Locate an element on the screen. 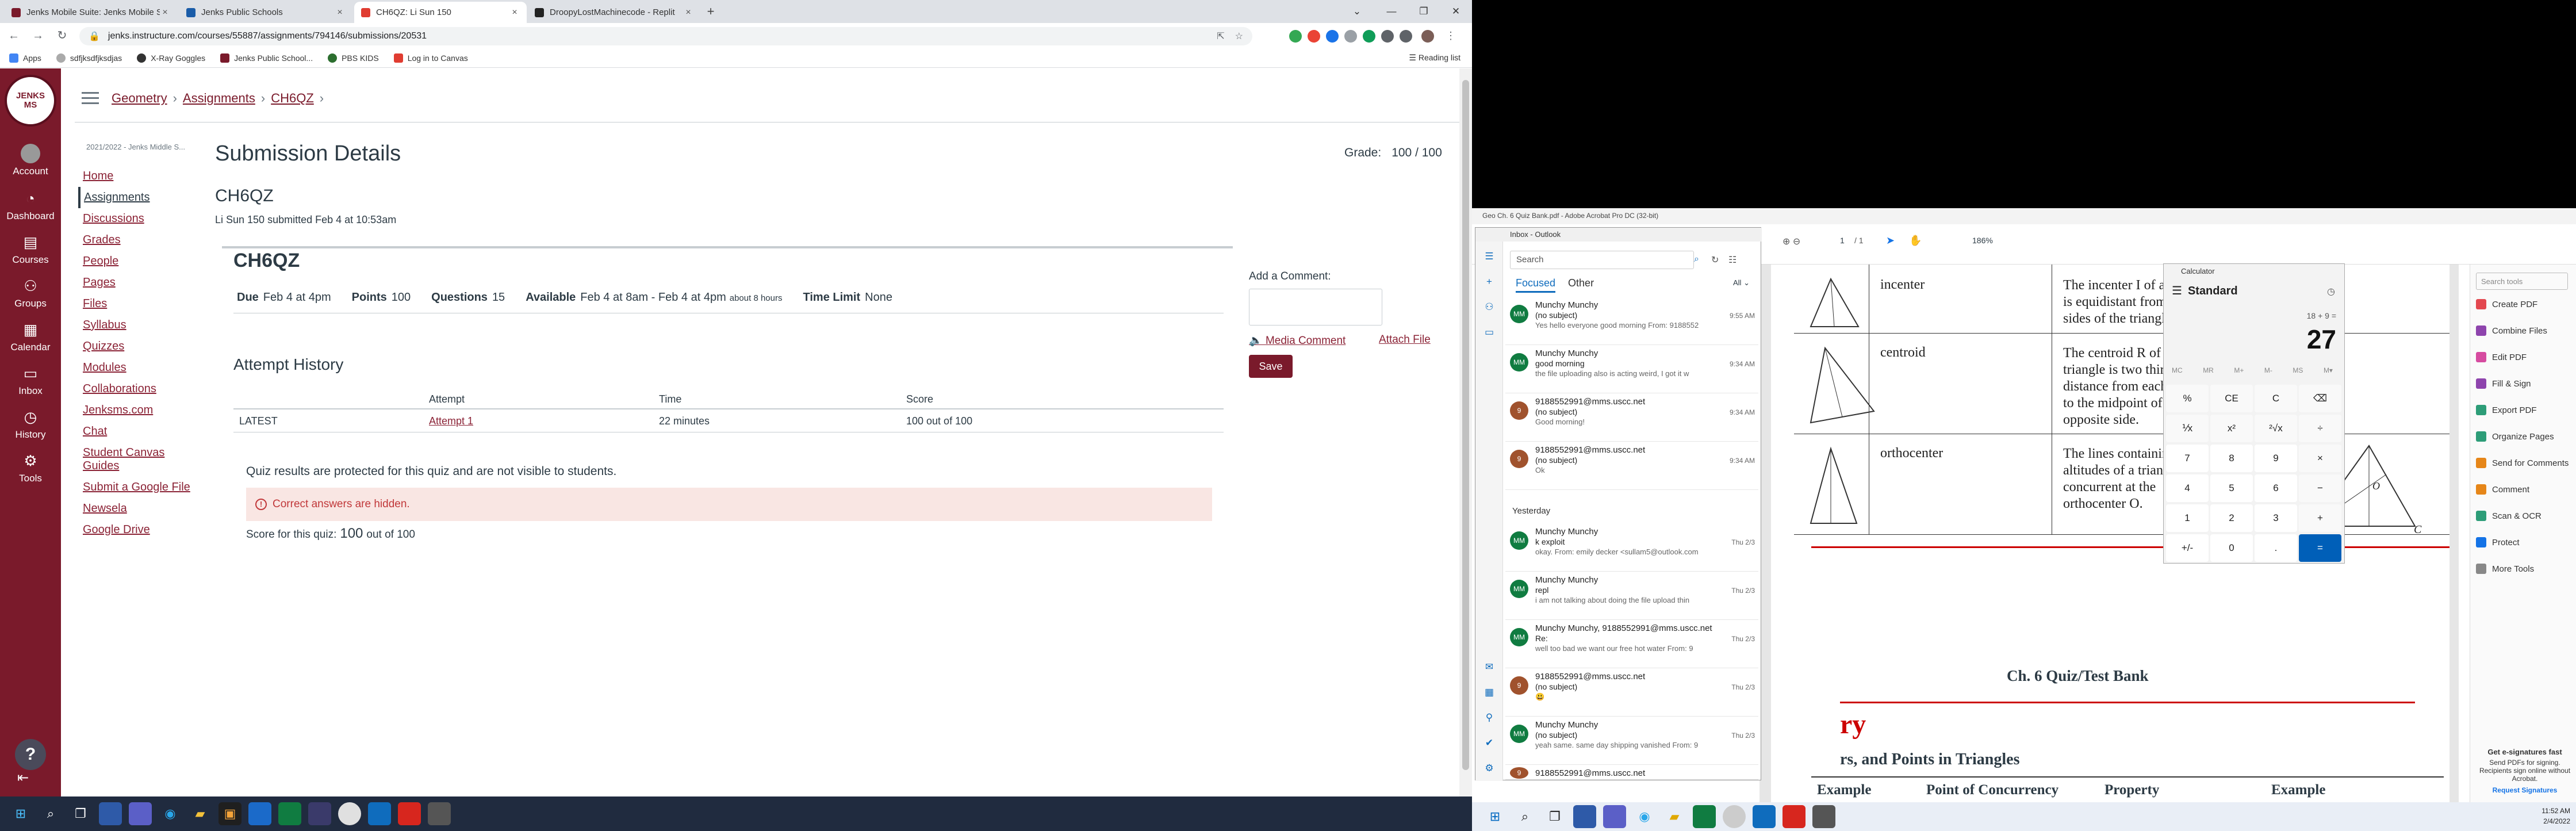 This screenshot has height=831, width=2576. tab-focused: Focused is located at coordinates (1536, 285).